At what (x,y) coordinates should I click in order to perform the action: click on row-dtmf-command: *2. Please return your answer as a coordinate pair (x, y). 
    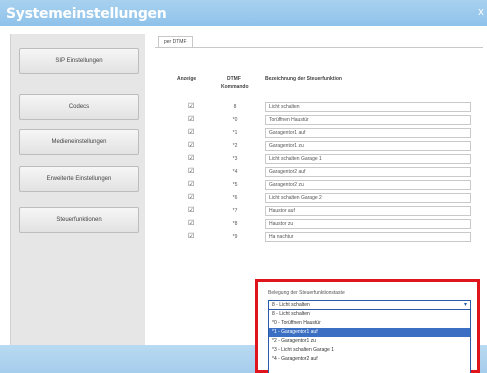
    Looking at the image, I should click on (235, 146).